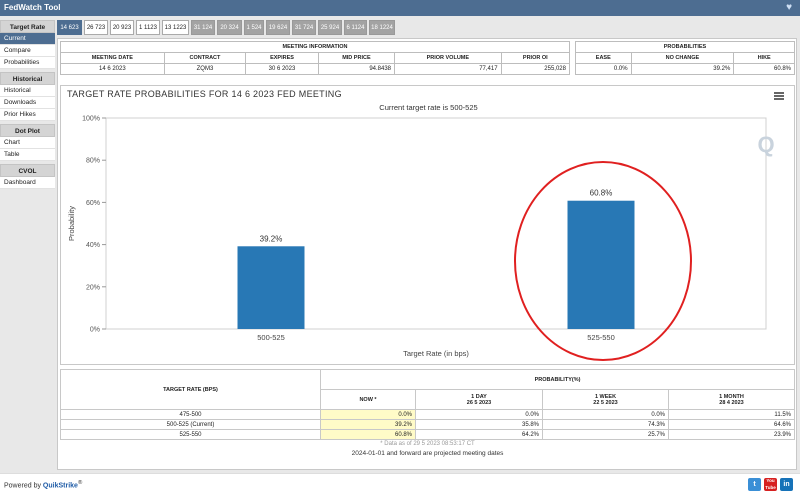 The image size is (800, 495). What do you see at coordinates (93, 287) in the screenshot?
I see `y-tick-label: 20%` at bounding box center [93, 287].